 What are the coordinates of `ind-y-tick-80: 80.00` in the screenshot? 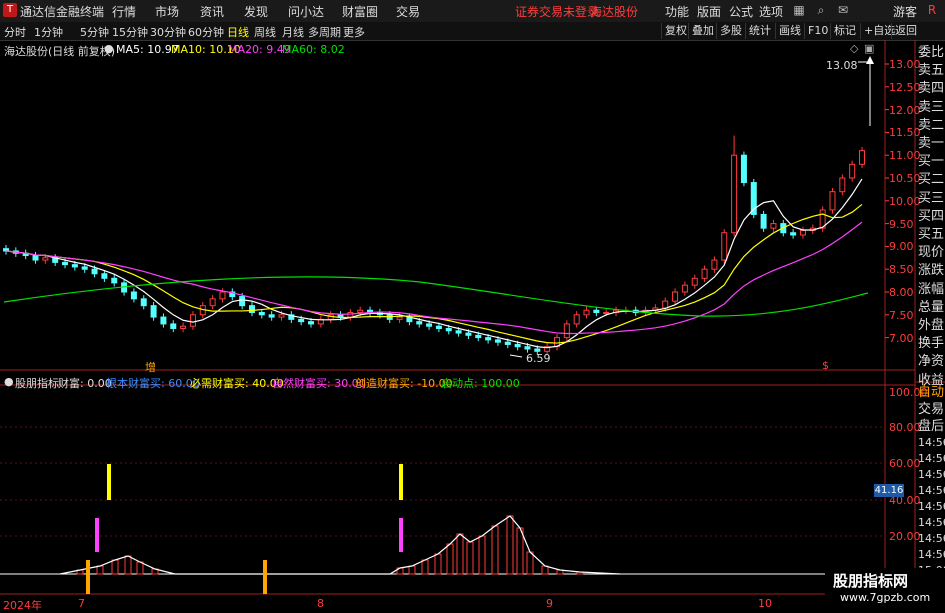 It's located at (905, 427).